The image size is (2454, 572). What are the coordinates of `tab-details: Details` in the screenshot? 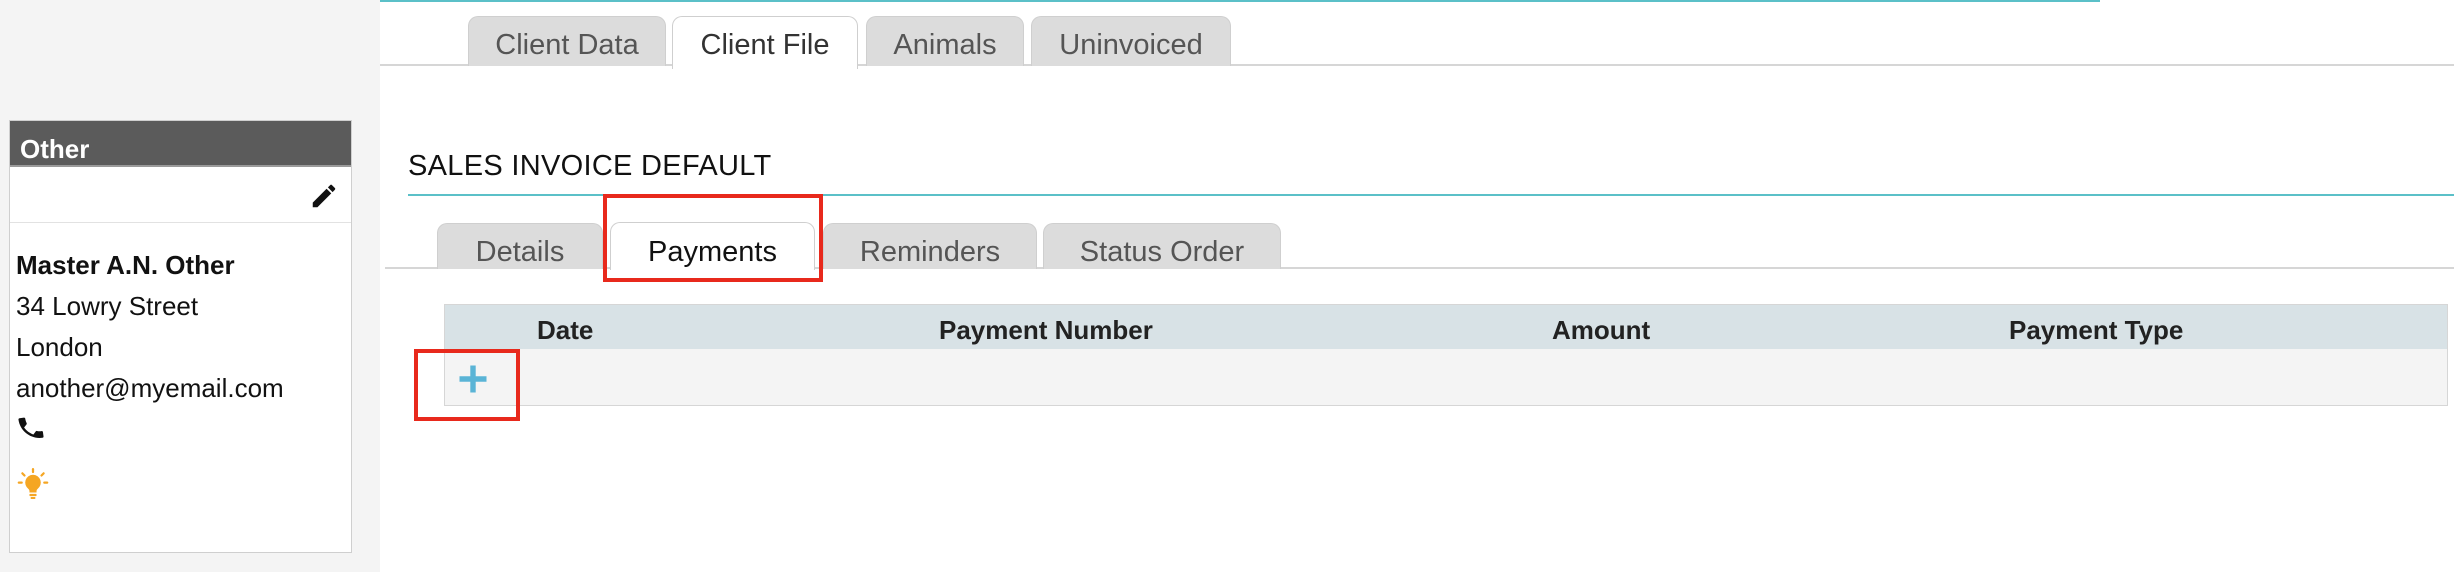 It's located at (520, 246).